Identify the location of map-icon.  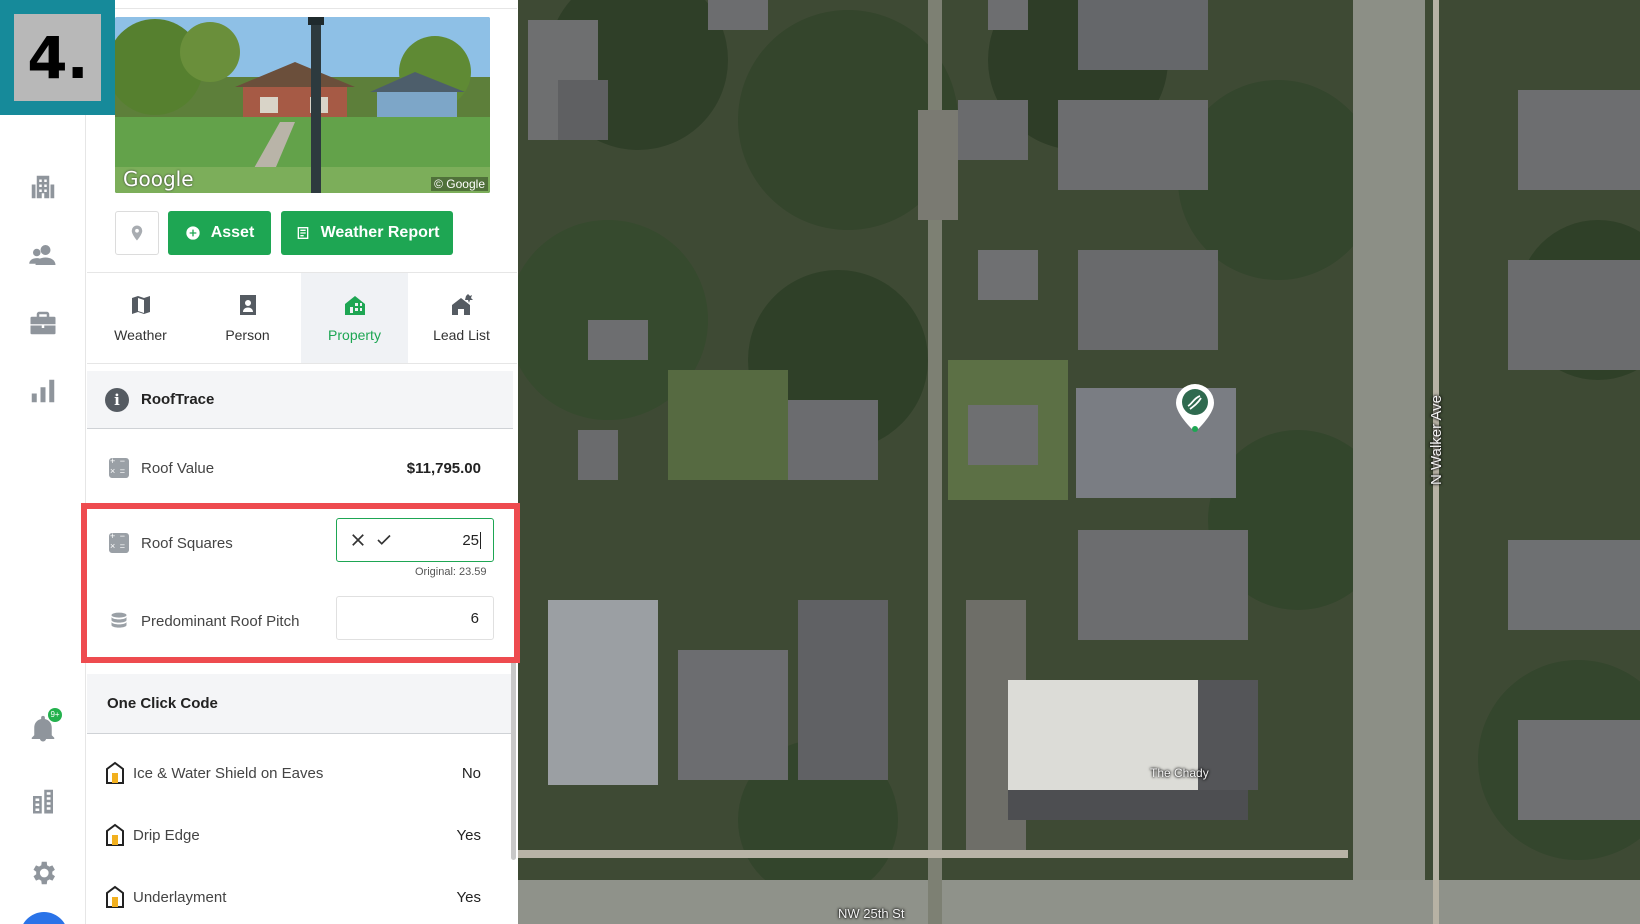
(140, 305).